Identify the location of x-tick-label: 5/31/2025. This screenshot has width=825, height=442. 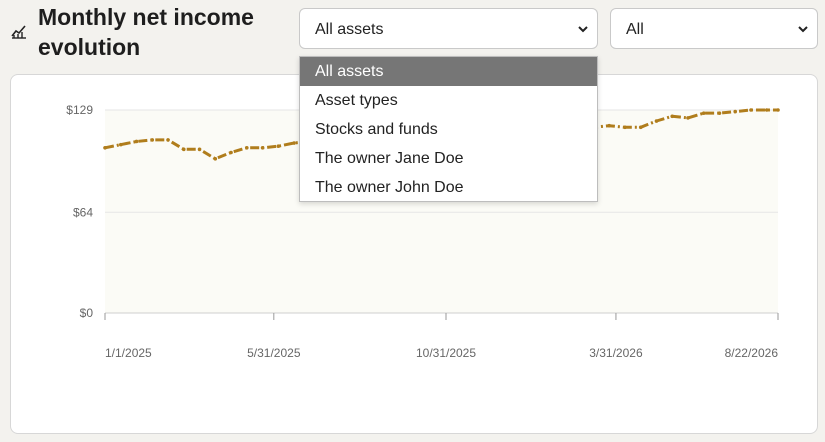
(274, 353).